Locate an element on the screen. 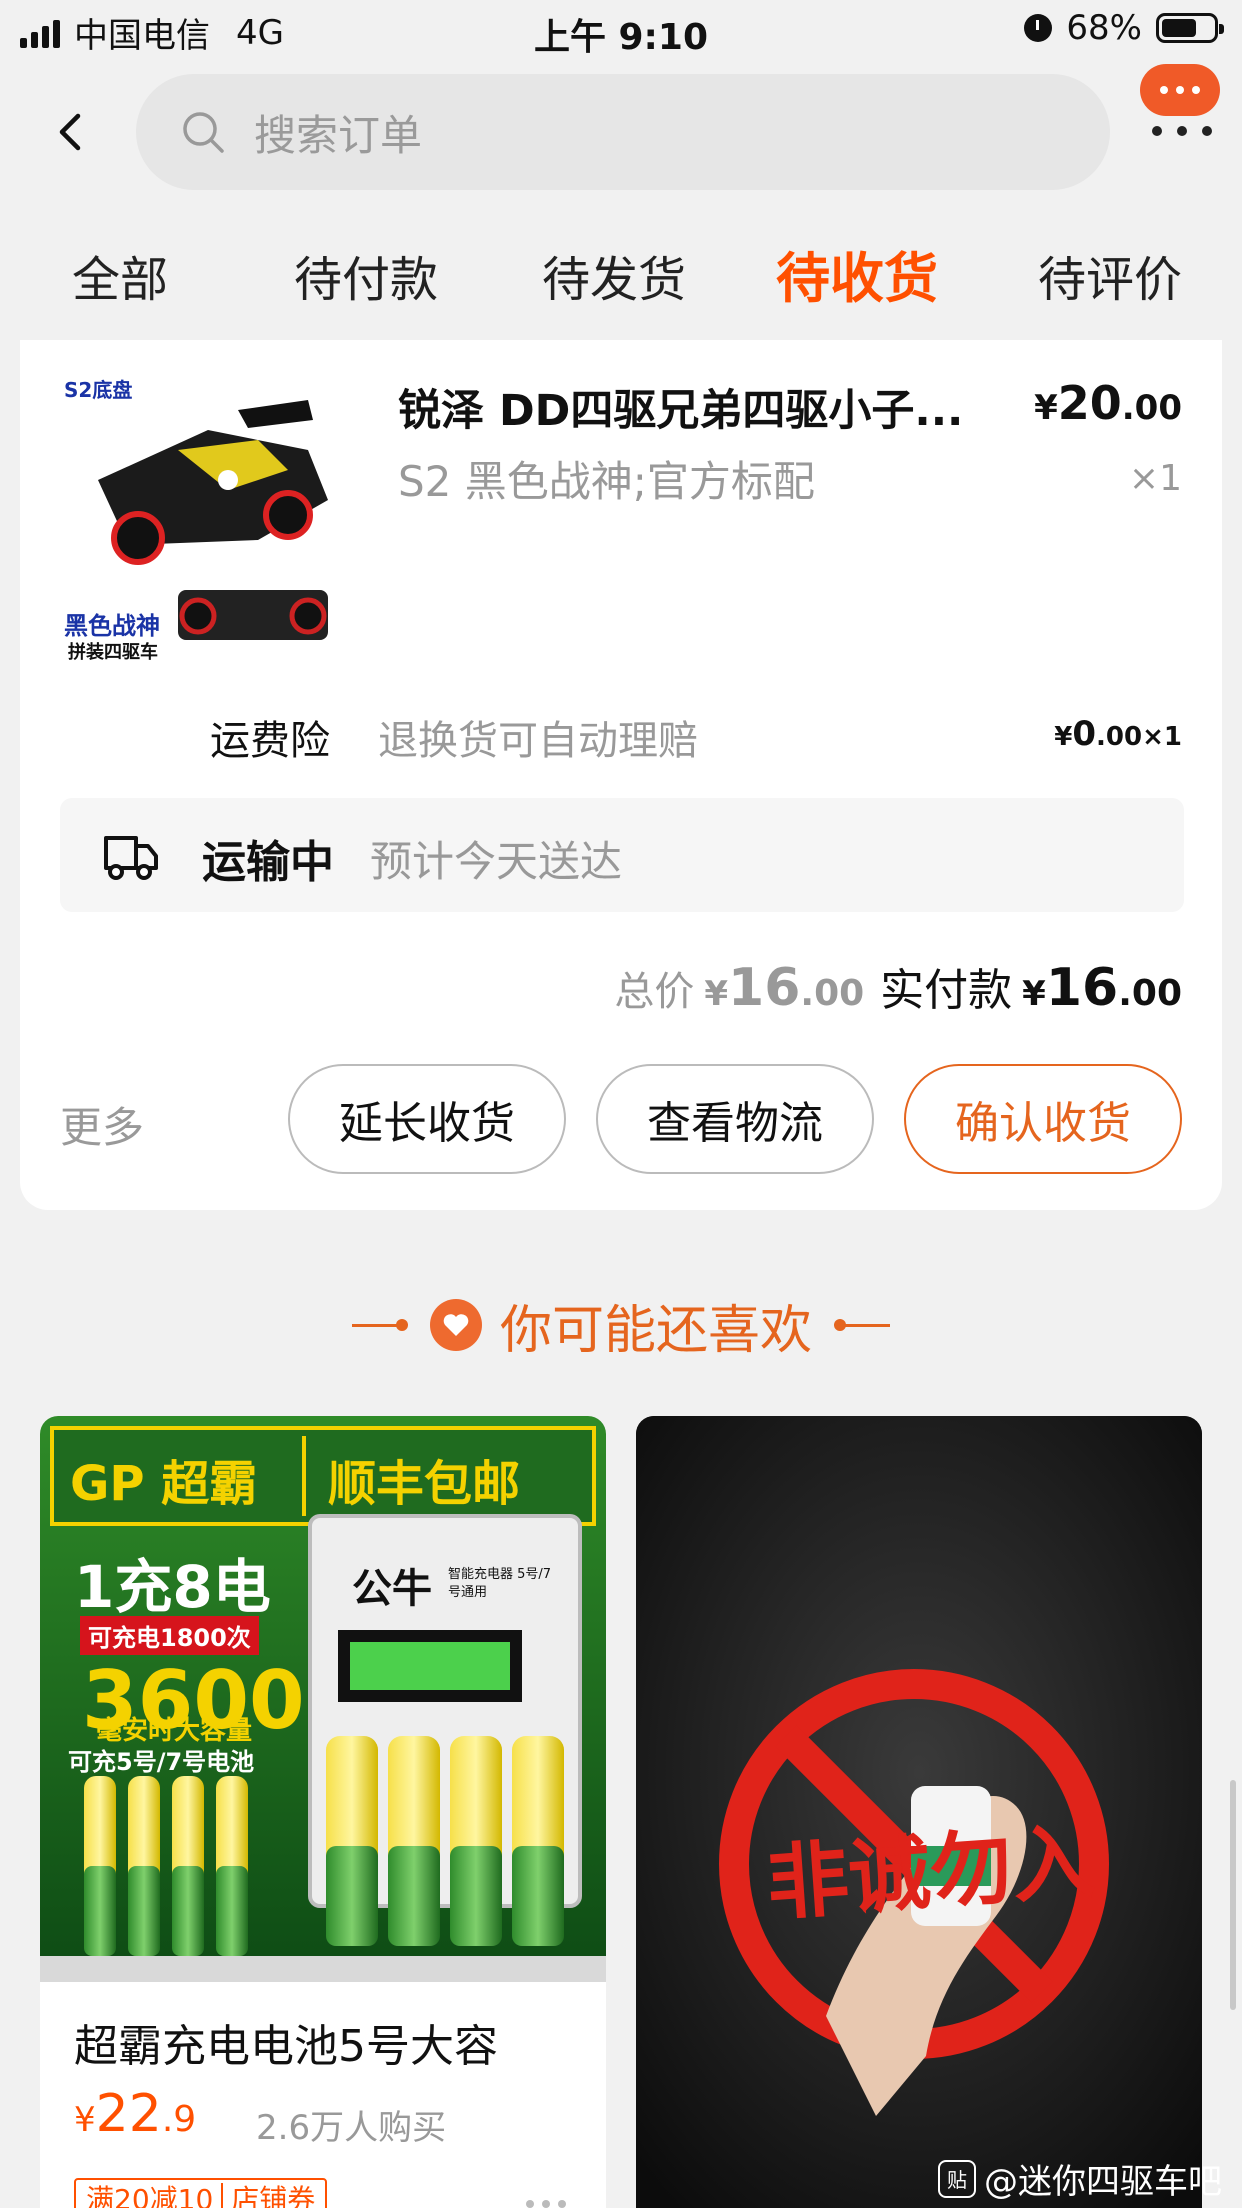 Image resolution: width=1242 pixels, height=2208 pixels. product-sku: S2 黑色战神;官方标配 is located at coordinates (606, 481).